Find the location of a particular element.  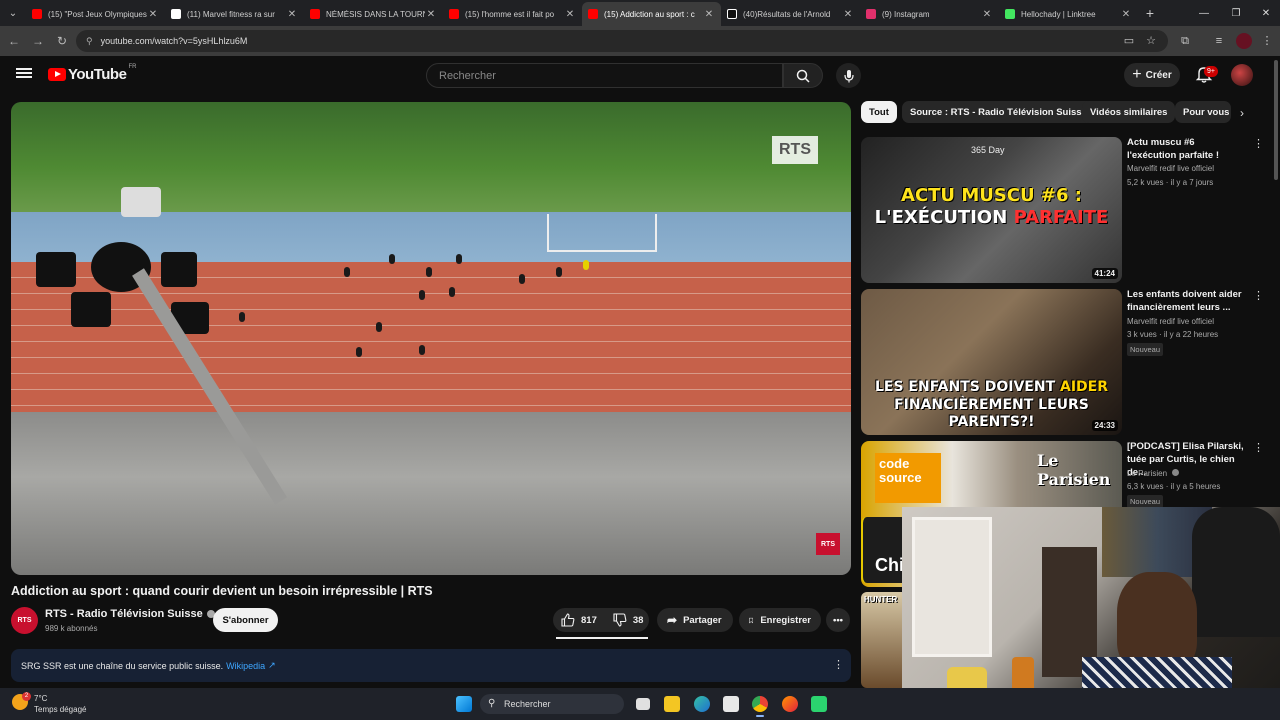

new-badge: Nouveau is located at coordinates (1145, 349).